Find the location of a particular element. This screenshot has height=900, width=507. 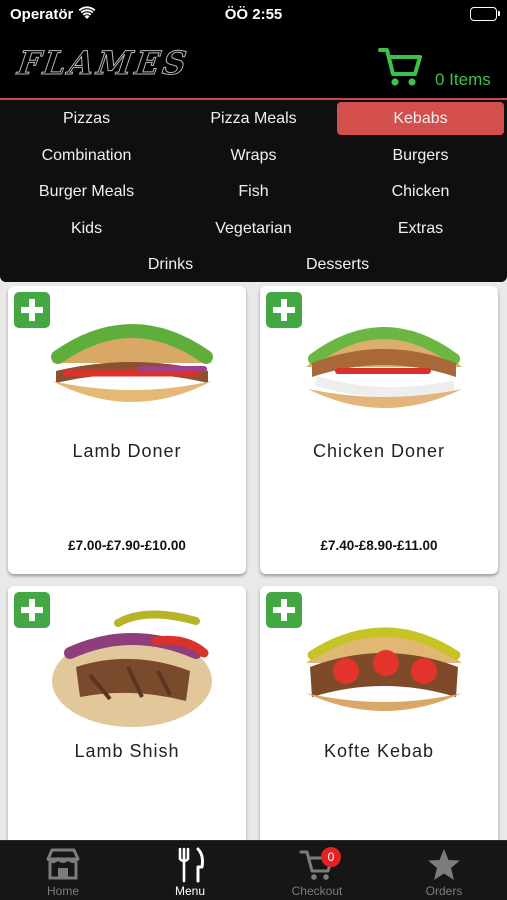

tab-orders: Orders is located at coordinates (444, 870).